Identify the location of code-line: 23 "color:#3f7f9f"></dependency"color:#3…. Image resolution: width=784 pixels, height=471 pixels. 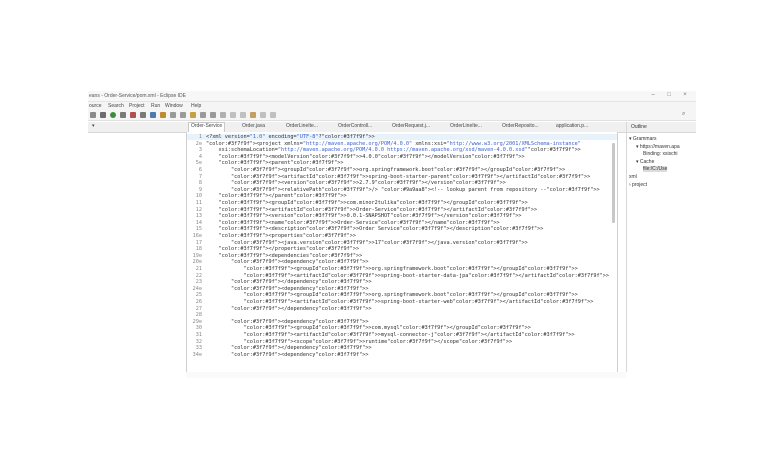
(402, 282).